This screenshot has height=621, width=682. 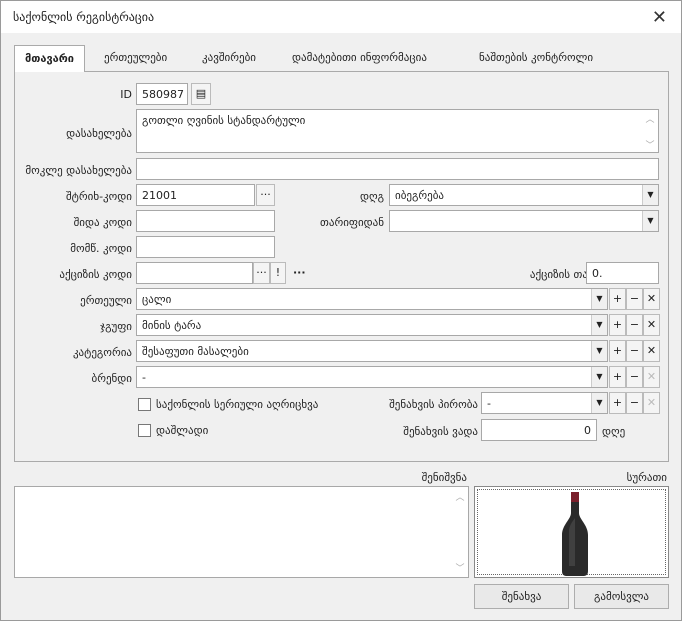 What do you see at coordinates (265, 195) in the screenshot?
I see `barcode-browse-button: ···` at bounding box center [265, 195].